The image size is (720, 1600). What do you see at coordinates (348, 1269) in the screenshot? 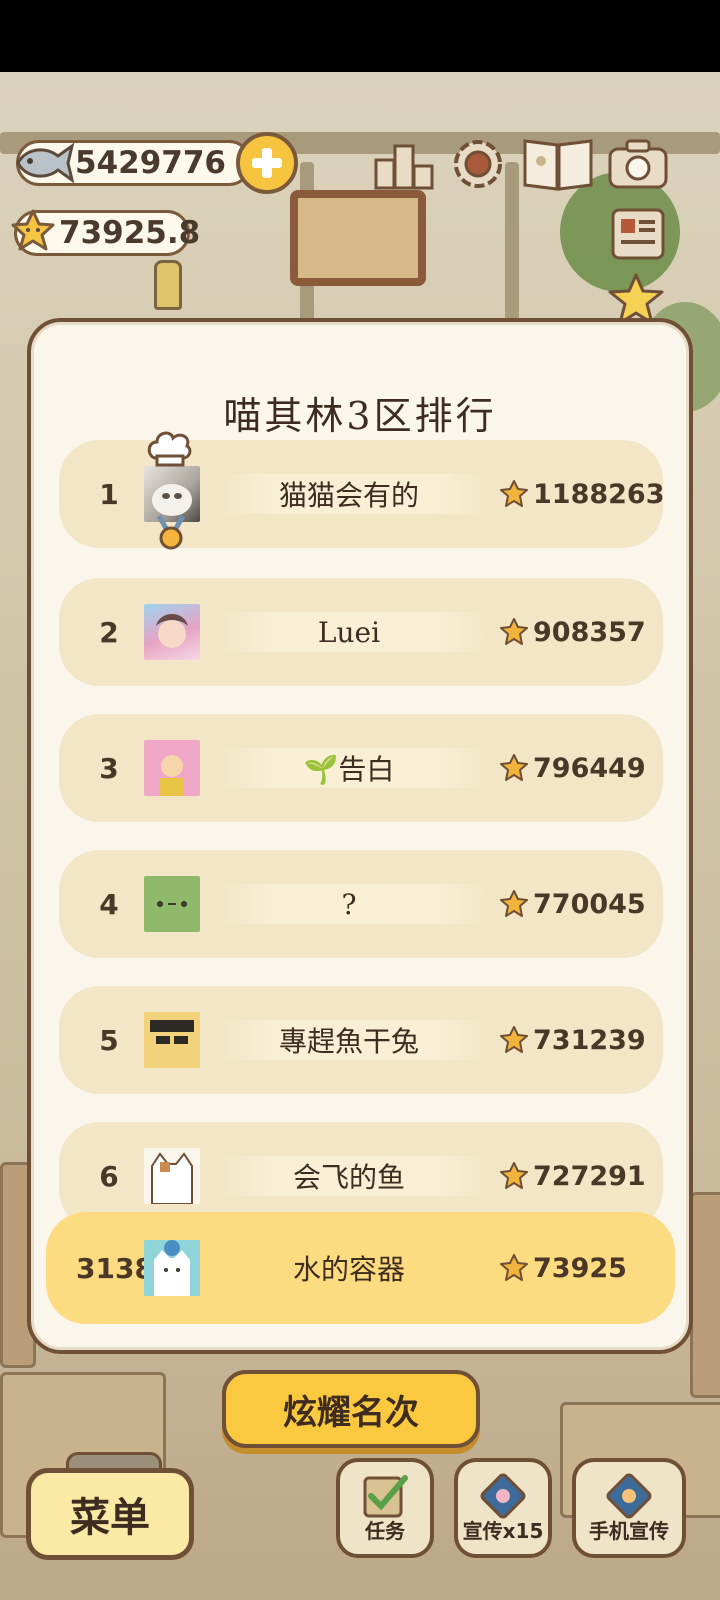
I see `my-player-name: 水的容器` at bounding box center [348, 1269].